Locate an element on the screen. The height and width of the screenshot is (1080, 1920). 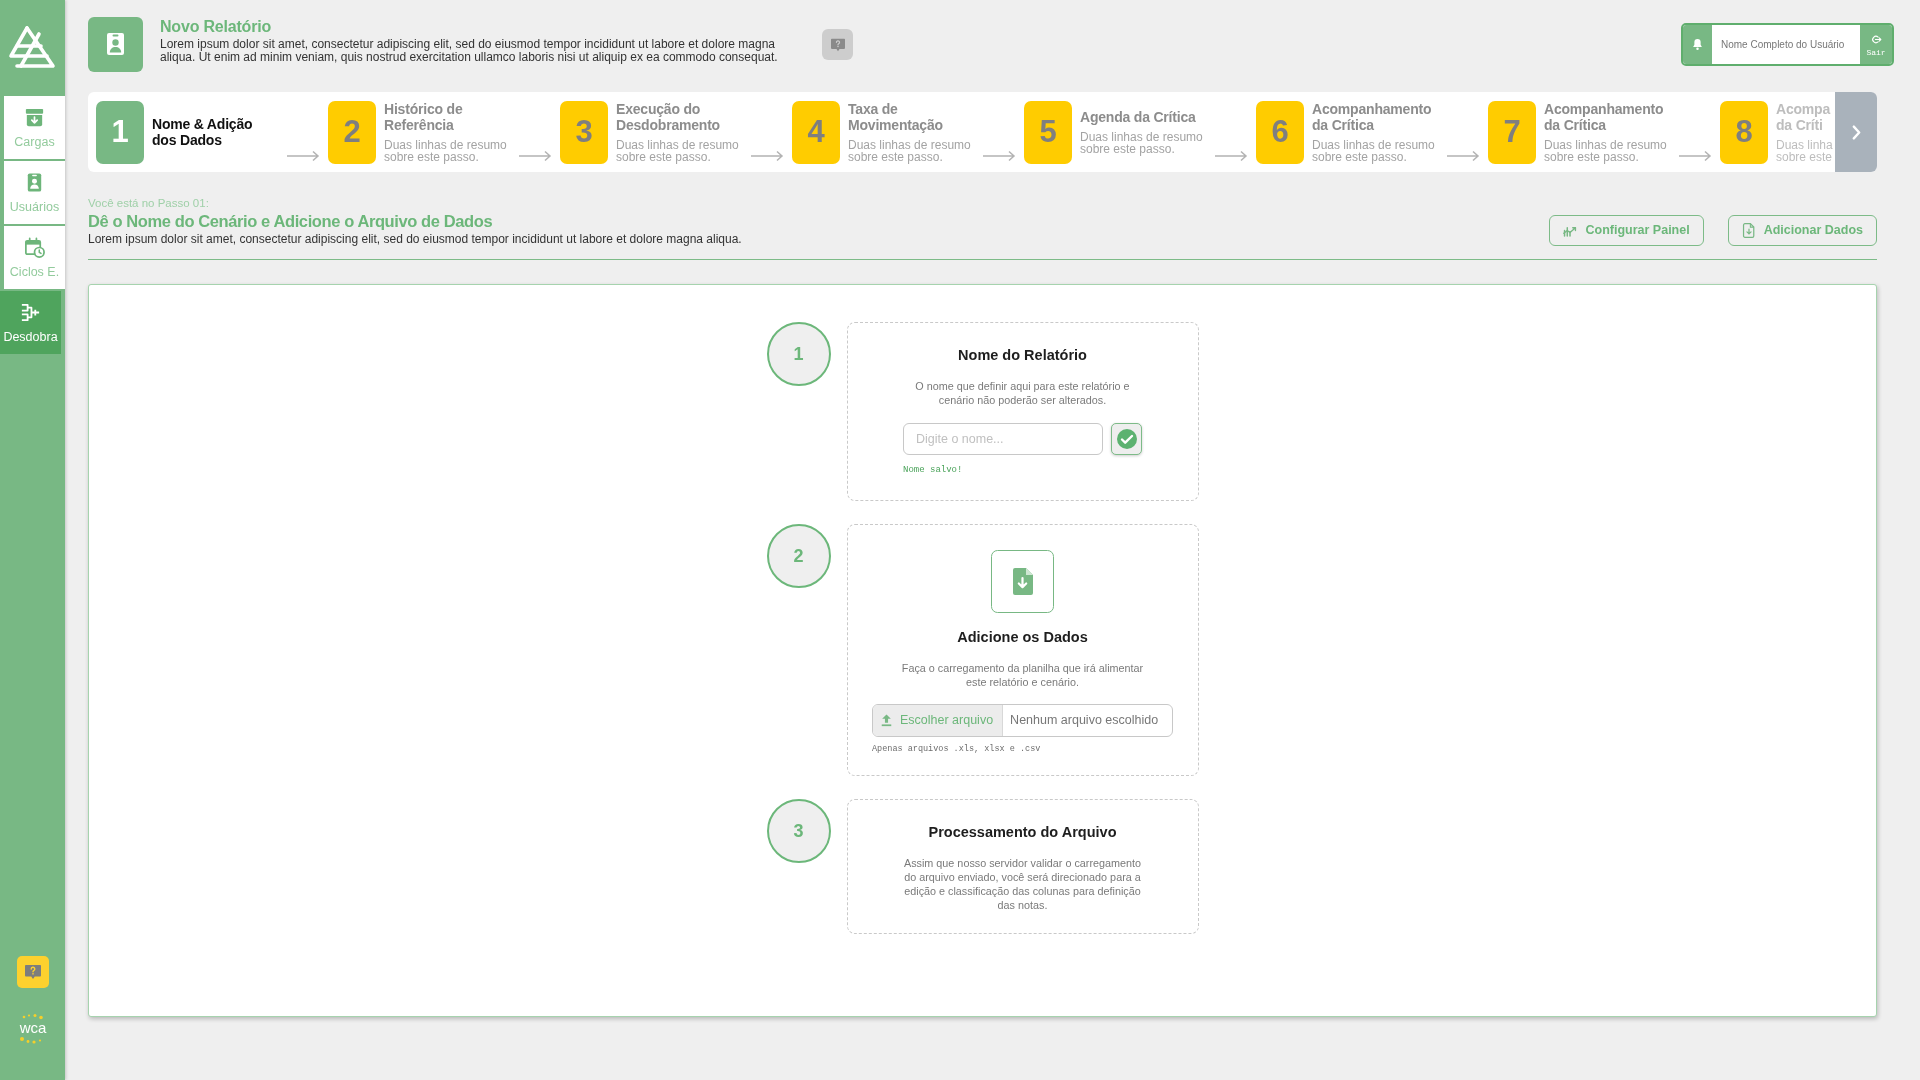
step-title: Nome & Adição dos Dados is located at coordinates (203, 132).